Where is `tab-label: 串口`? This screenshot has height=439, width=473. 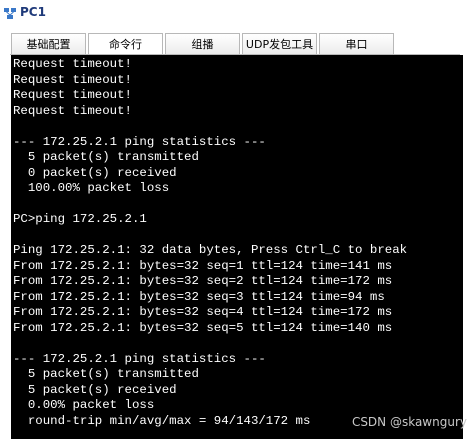 tab-label: 串口 is located at coordinates (356, 44).